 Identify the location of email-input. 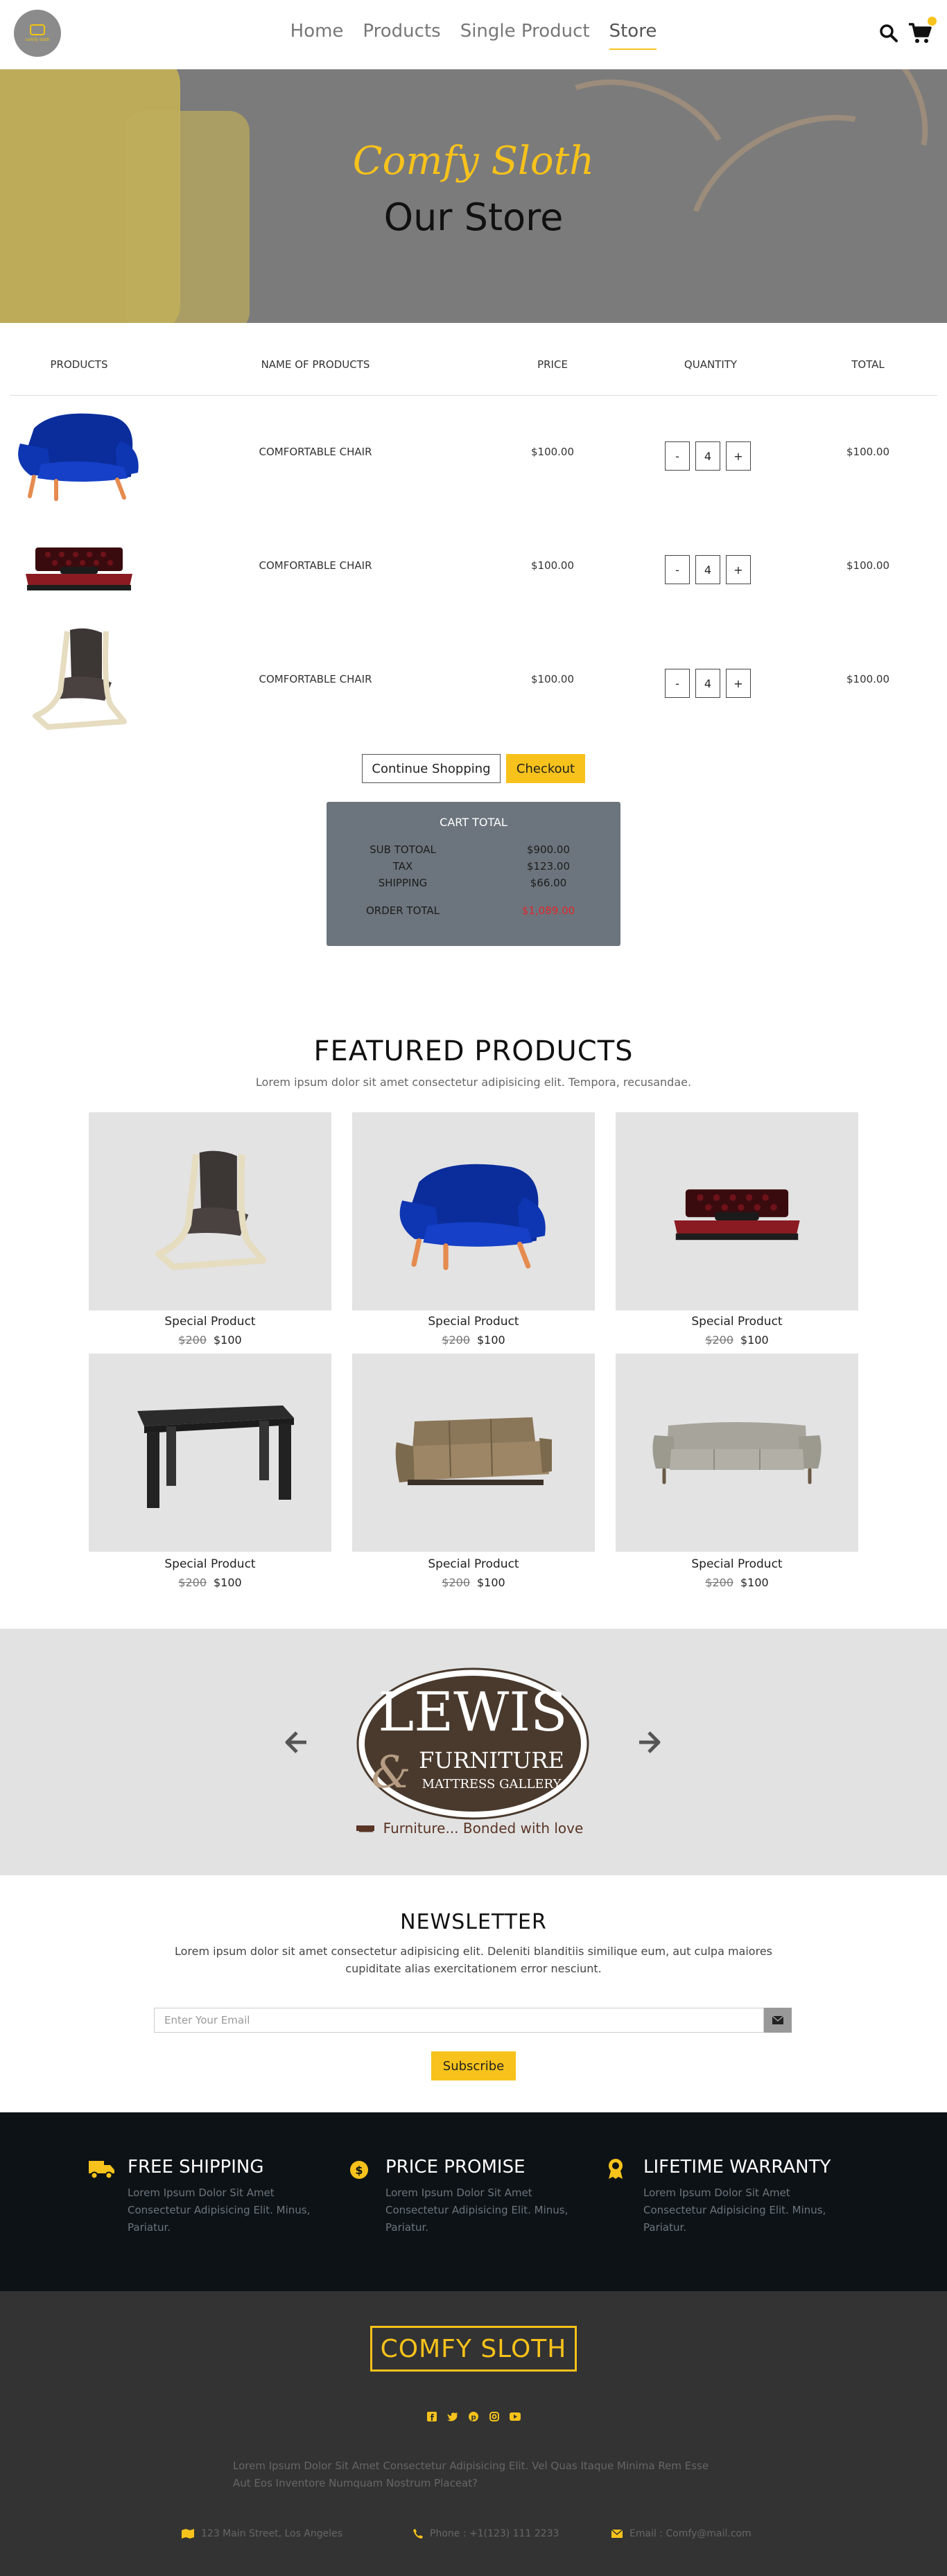
(459, 2020).